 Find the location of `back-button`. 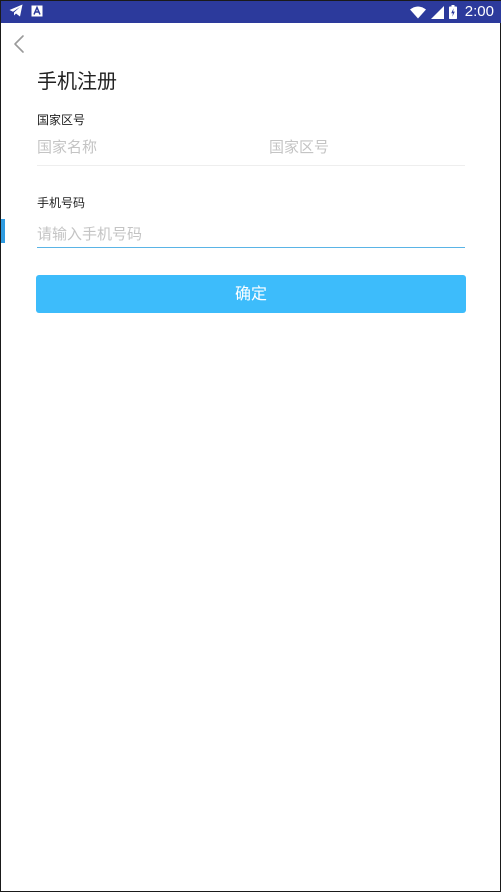

back-button is located at coordinates (20, 44).